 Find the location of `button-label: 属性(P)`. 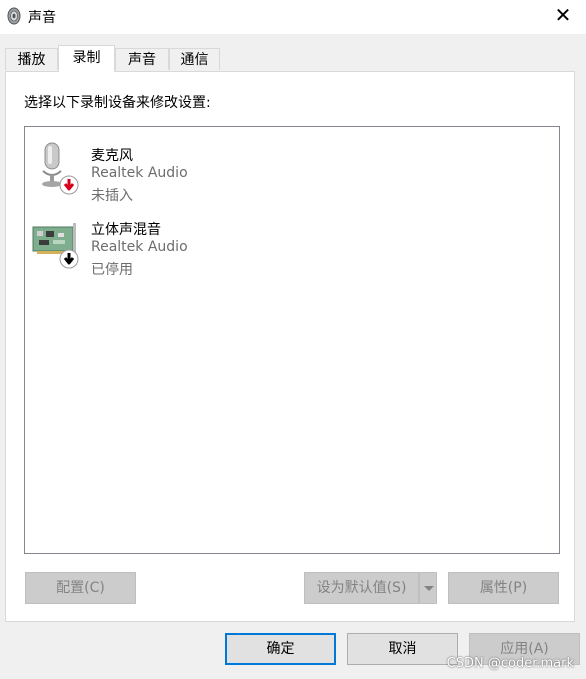

button-label: 属性(P) is located at coordinates (503, 588).